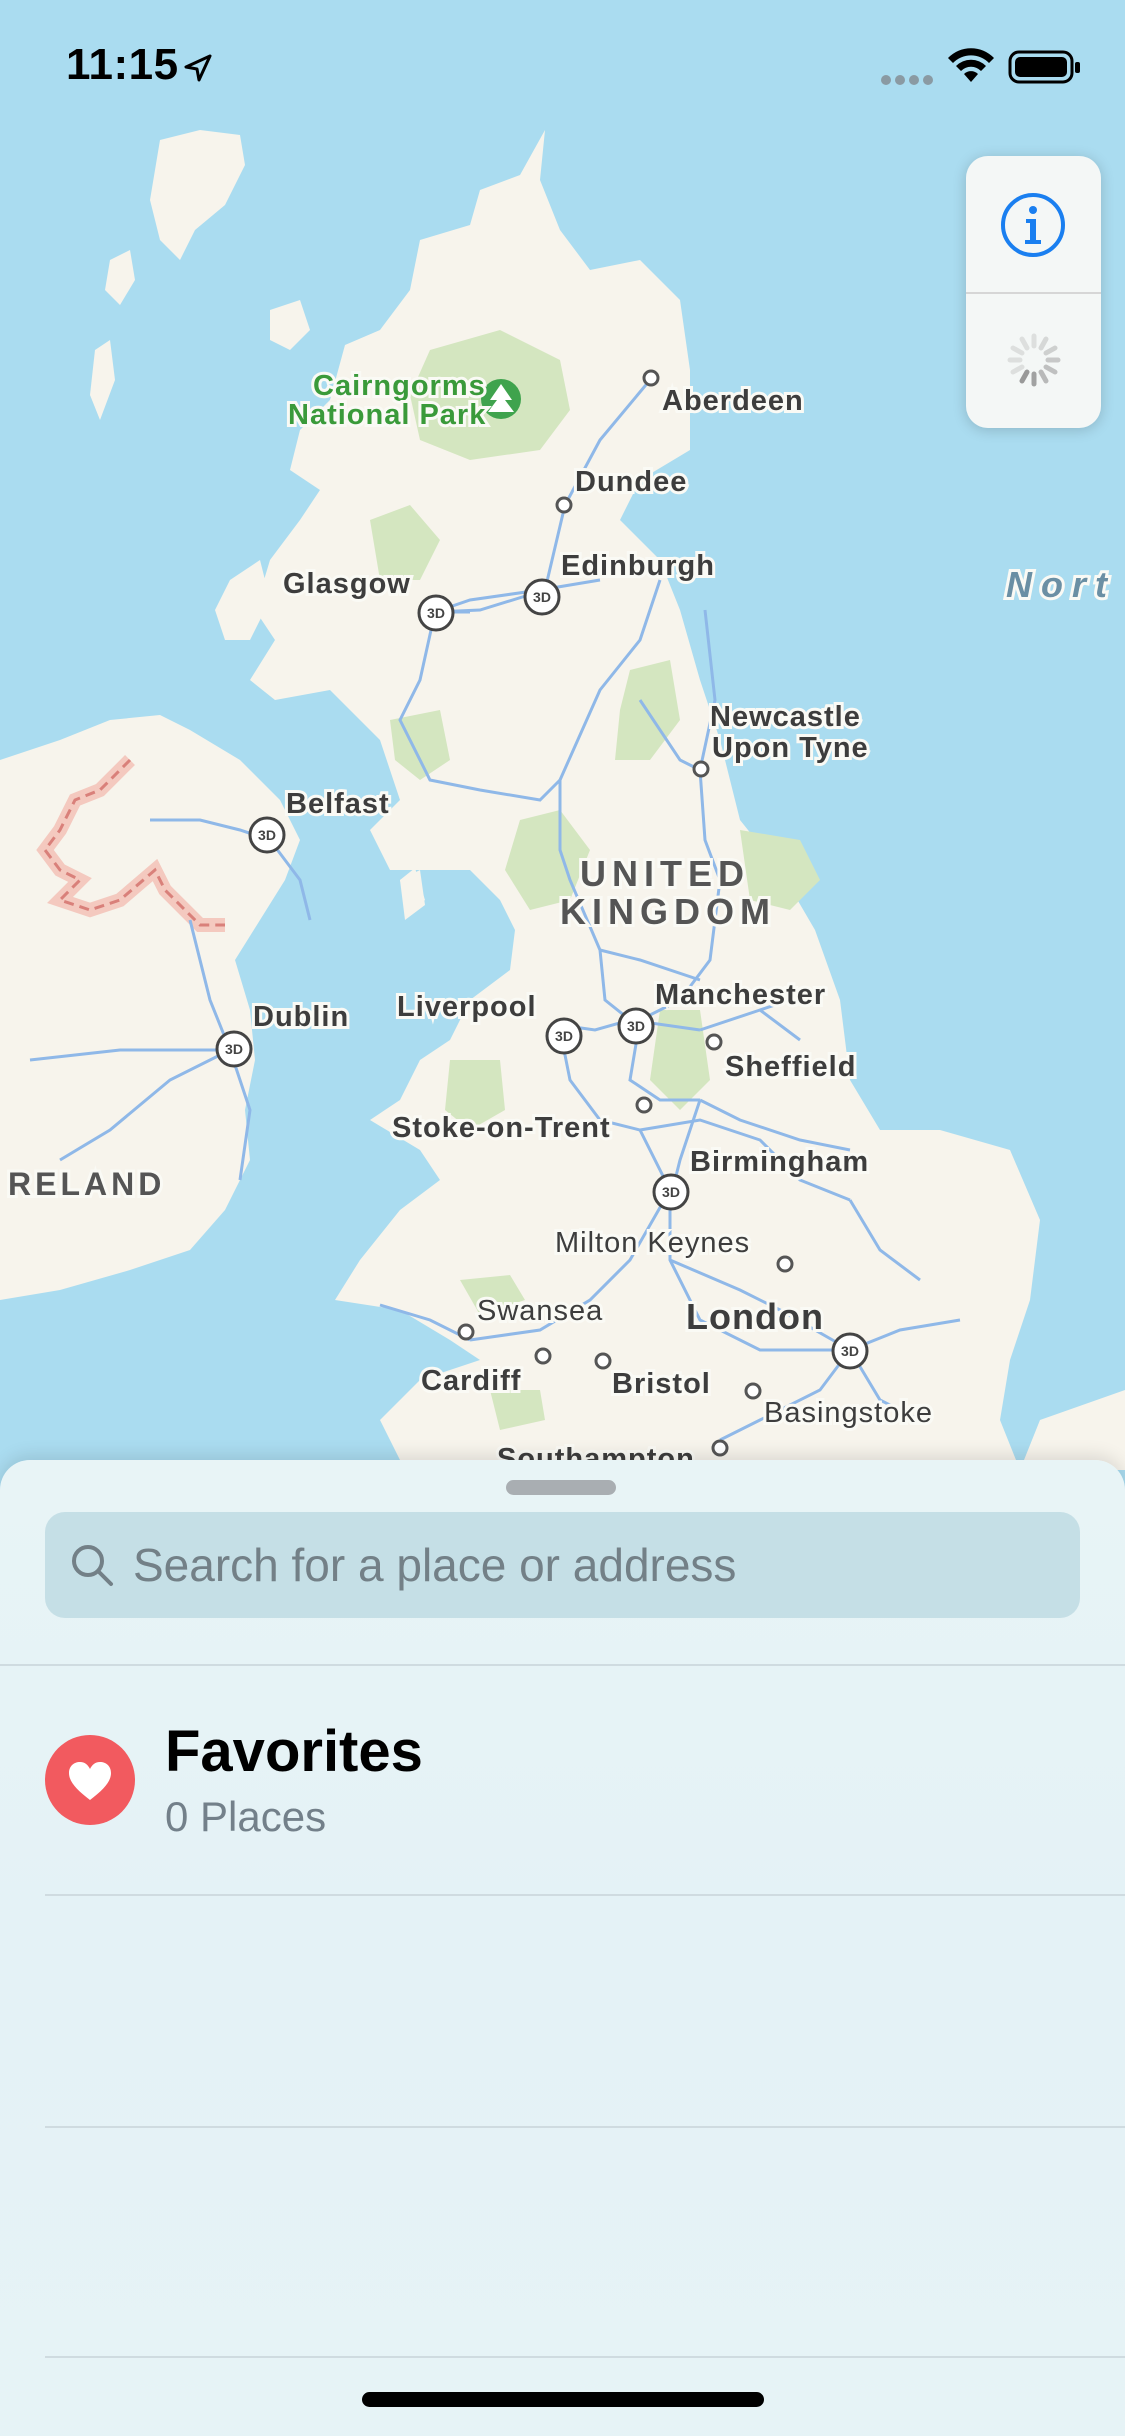 This screenshot has width=1125, height=2436. Describe the element at coordinates (540, 1311) in the screenshot. I see `label-swansea: Swansea` at that location.